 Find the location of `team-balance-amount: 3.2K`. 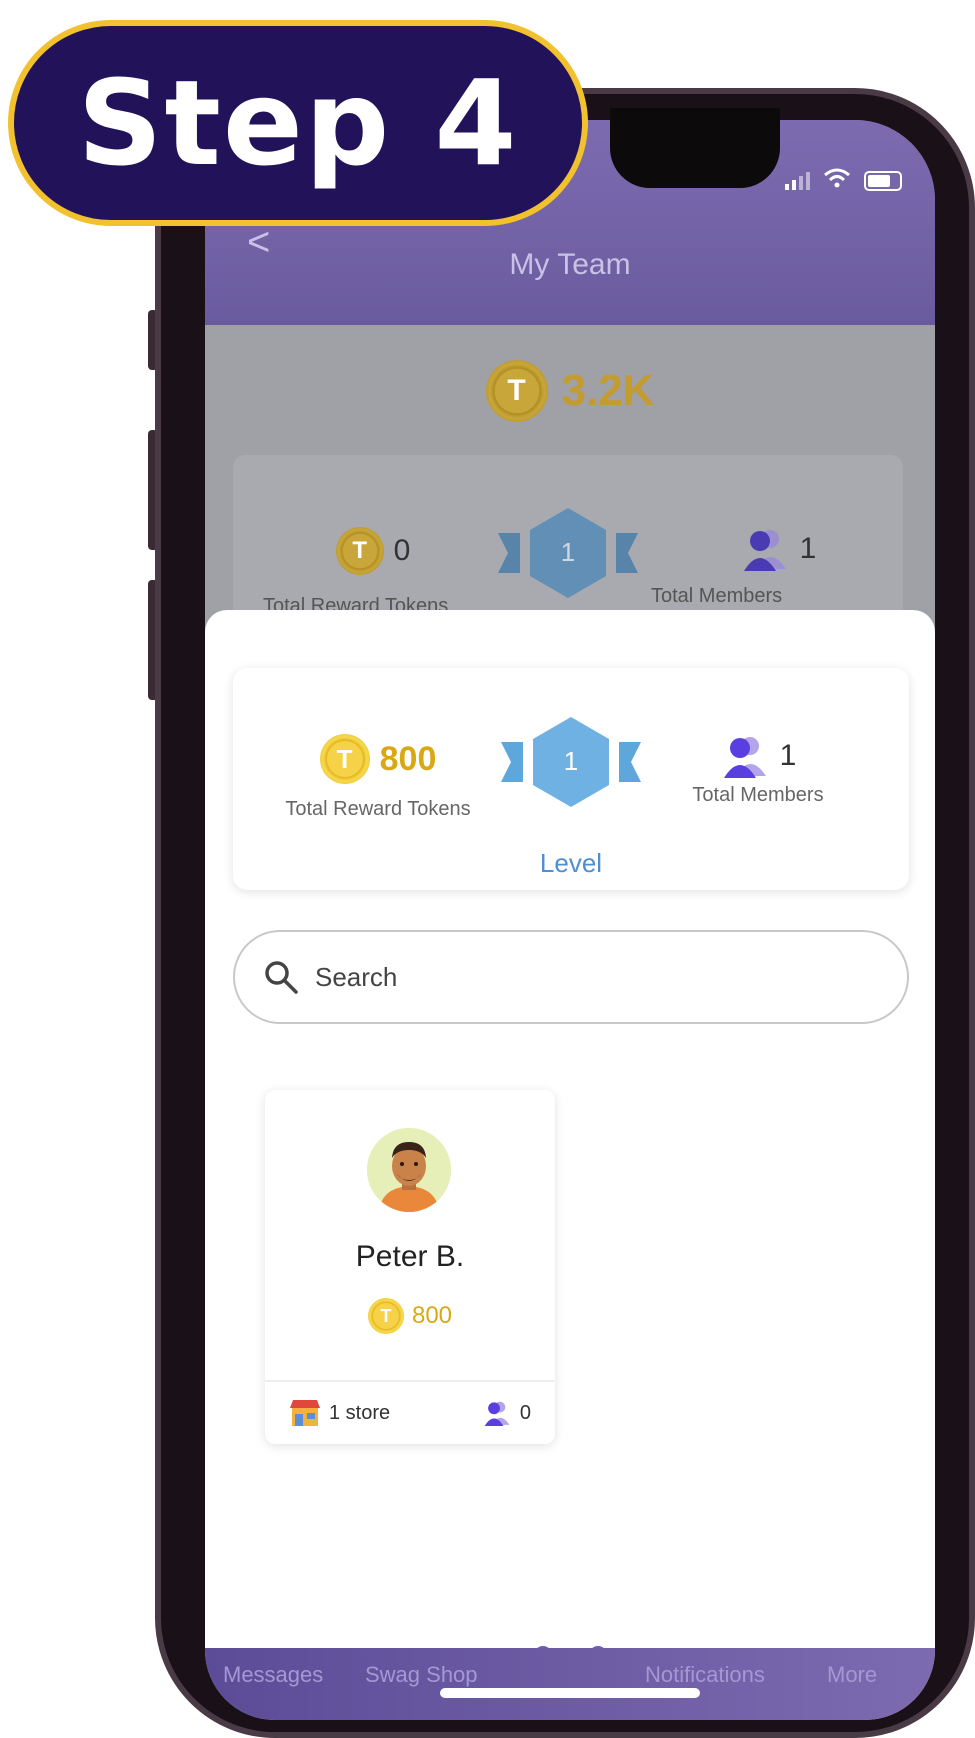

team-balance-amount: 3.2K is located at coordinates (608, 390).